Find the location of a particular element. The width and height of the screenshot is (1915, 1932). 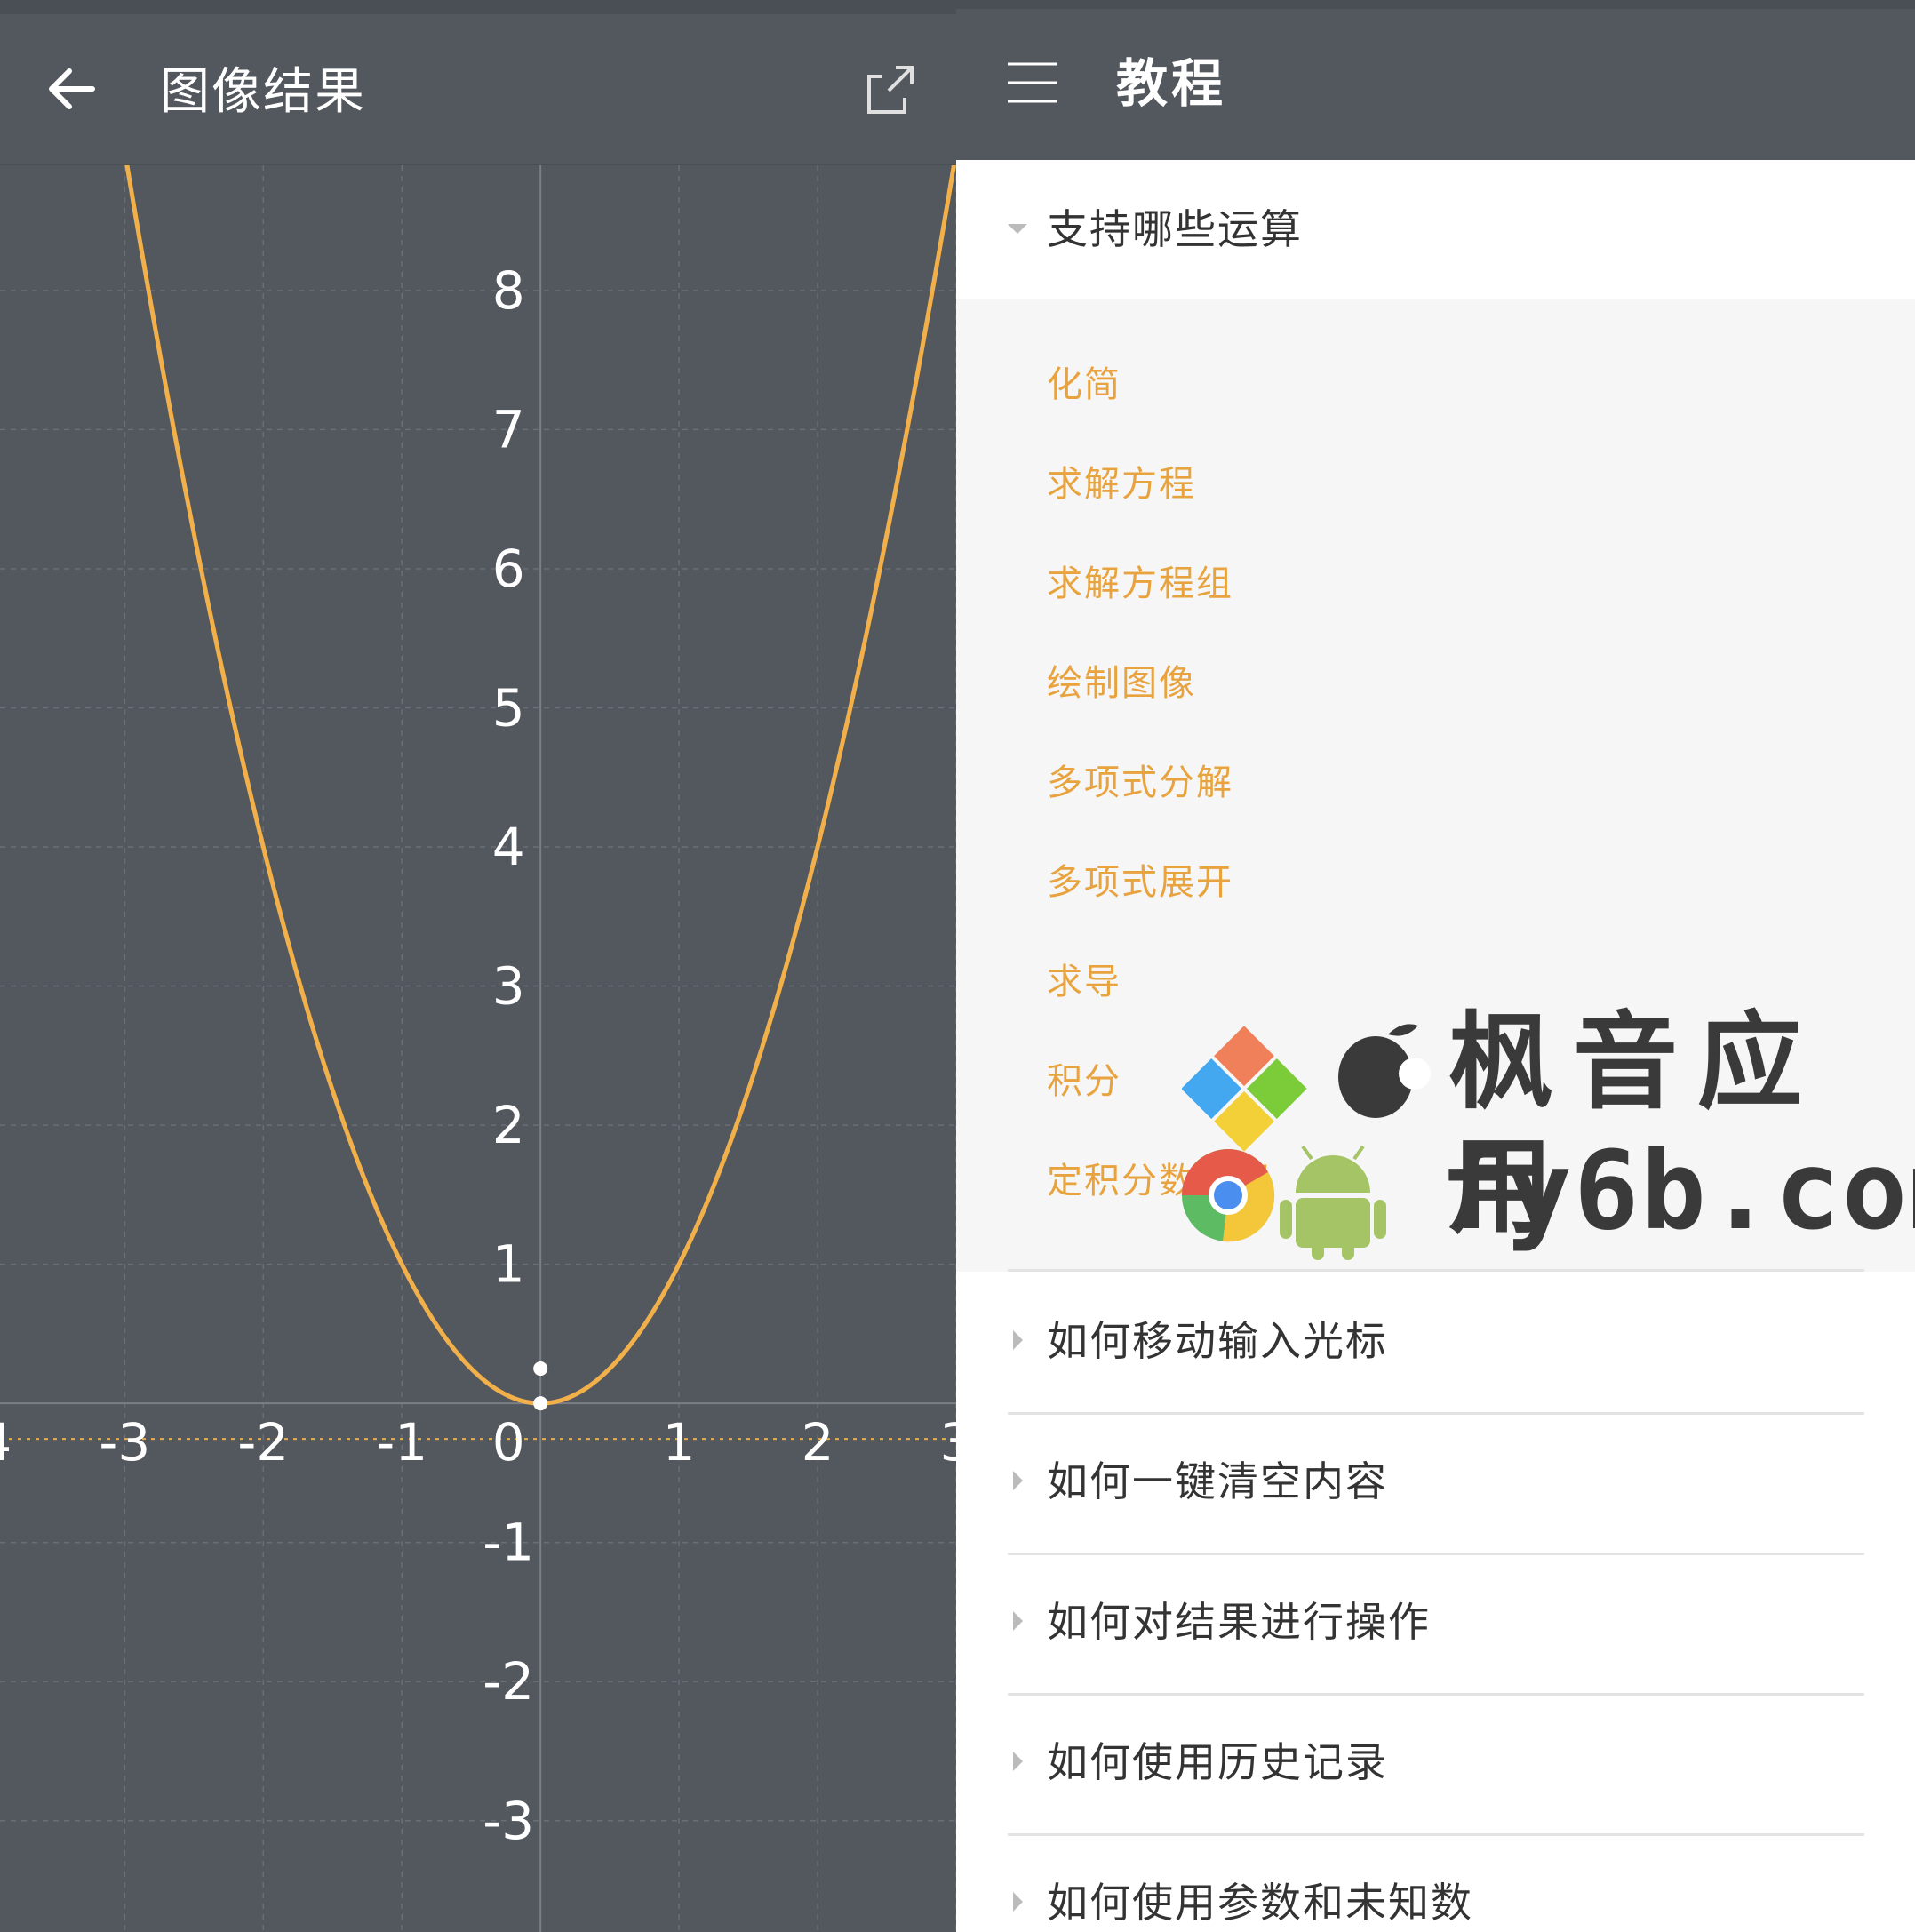

x-tick-labels: -4 -3 -2 -1 0 1 2 3 is located at coordinates (478, 1442).